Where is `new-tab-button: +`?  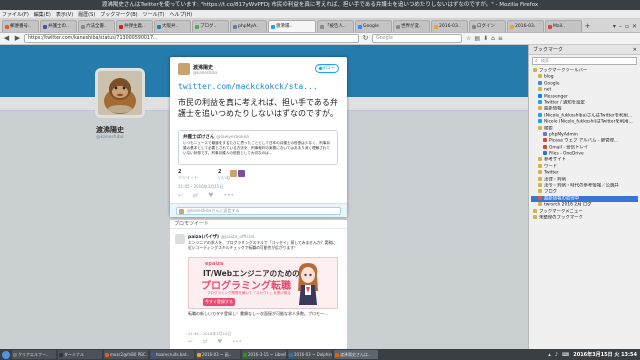
new-tab-button: + is located at coordinates (587, 27).